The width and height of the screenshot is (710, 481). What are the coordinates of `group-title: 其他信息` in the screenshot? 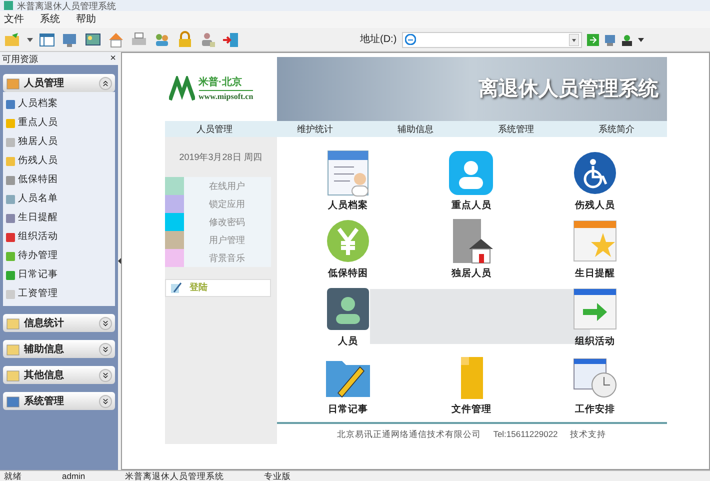 It's located at (44, 375).